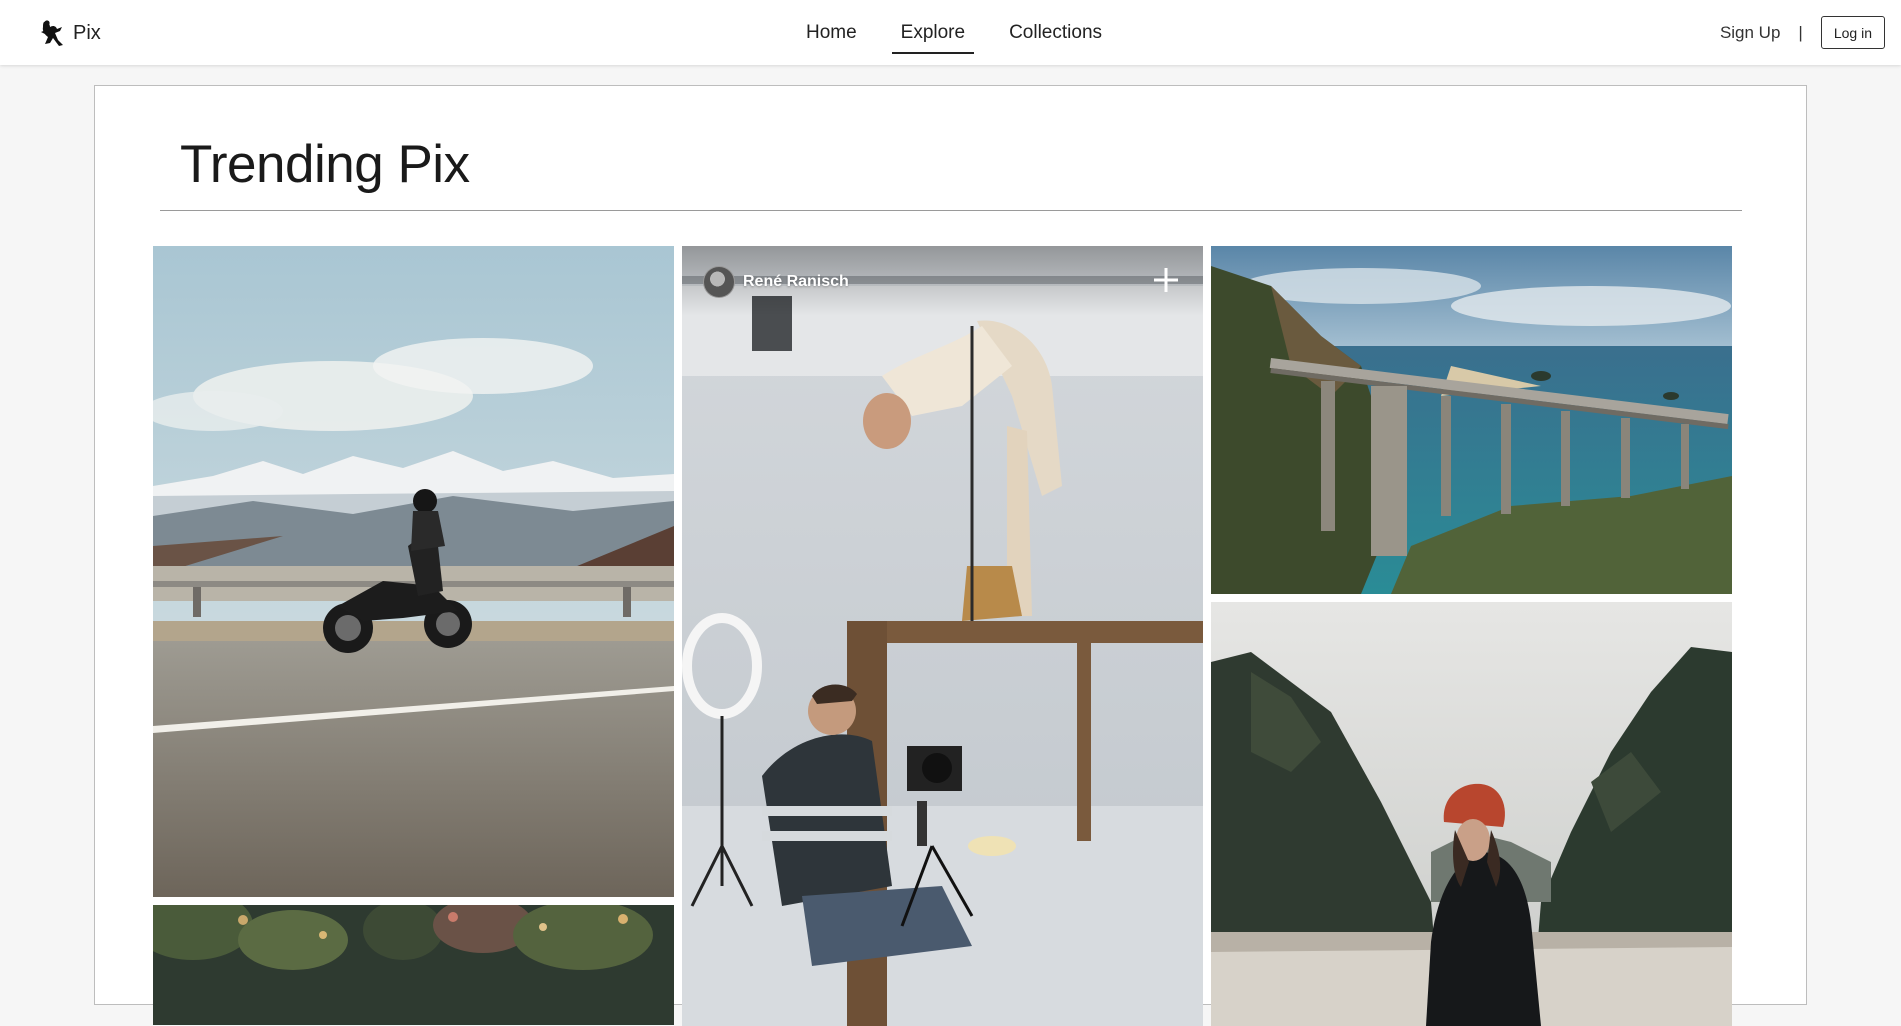 The width and height of the screenshot is (1901, 1026). I want to click on photo-author: René Ranisch, so click(776, 282).